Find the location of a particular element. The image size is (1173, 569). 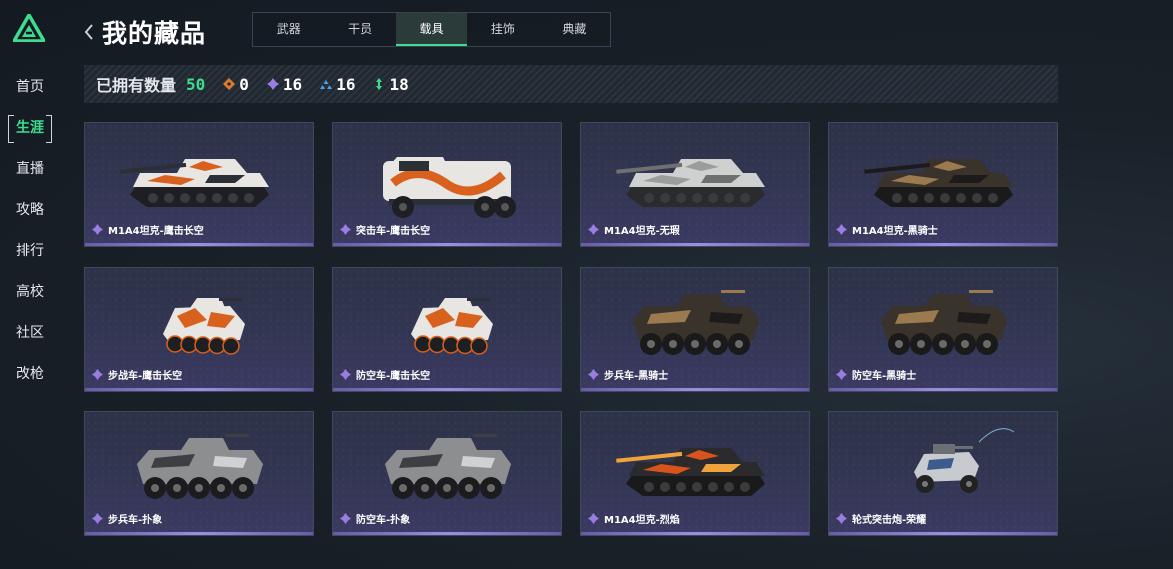

item-label: 轮式突击炮-荣耀 is located at coordinates (881, 518).